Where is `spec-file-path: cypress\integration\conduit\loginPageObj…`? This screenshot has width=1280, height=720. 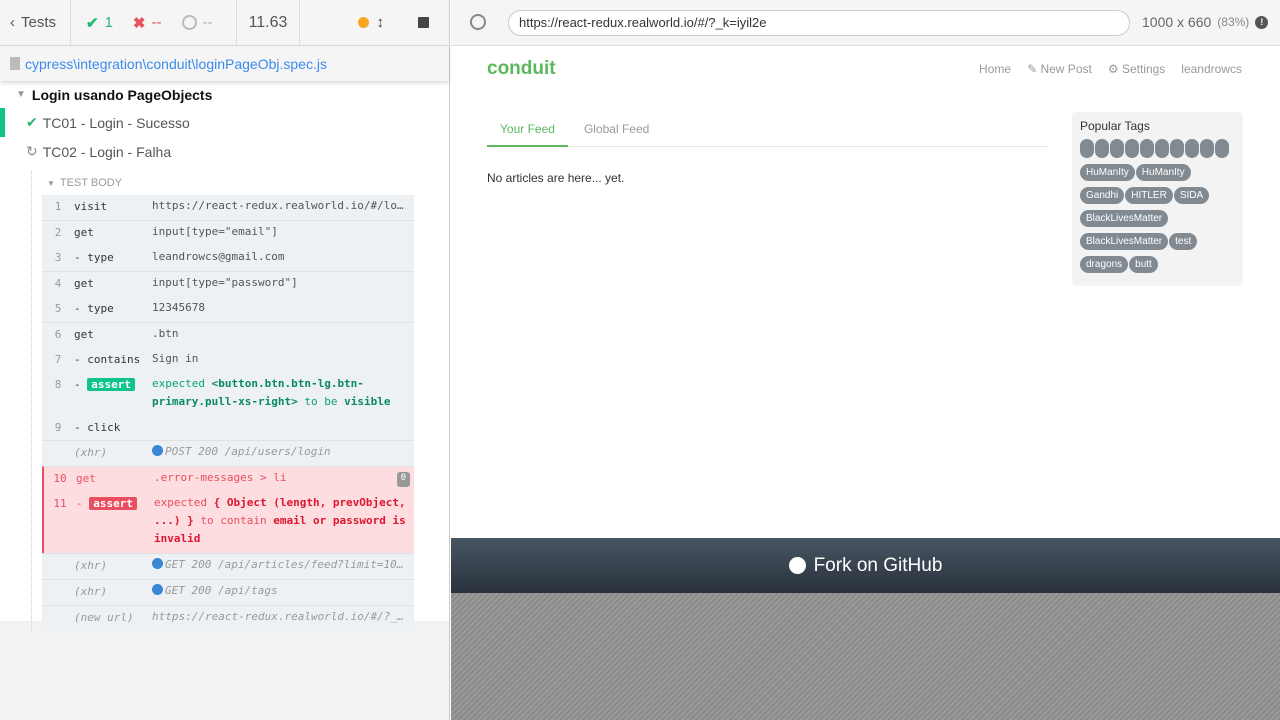
spec-file-path: cypress\integration\conduit\loginPageObj… is located at coordinates (224, 63).